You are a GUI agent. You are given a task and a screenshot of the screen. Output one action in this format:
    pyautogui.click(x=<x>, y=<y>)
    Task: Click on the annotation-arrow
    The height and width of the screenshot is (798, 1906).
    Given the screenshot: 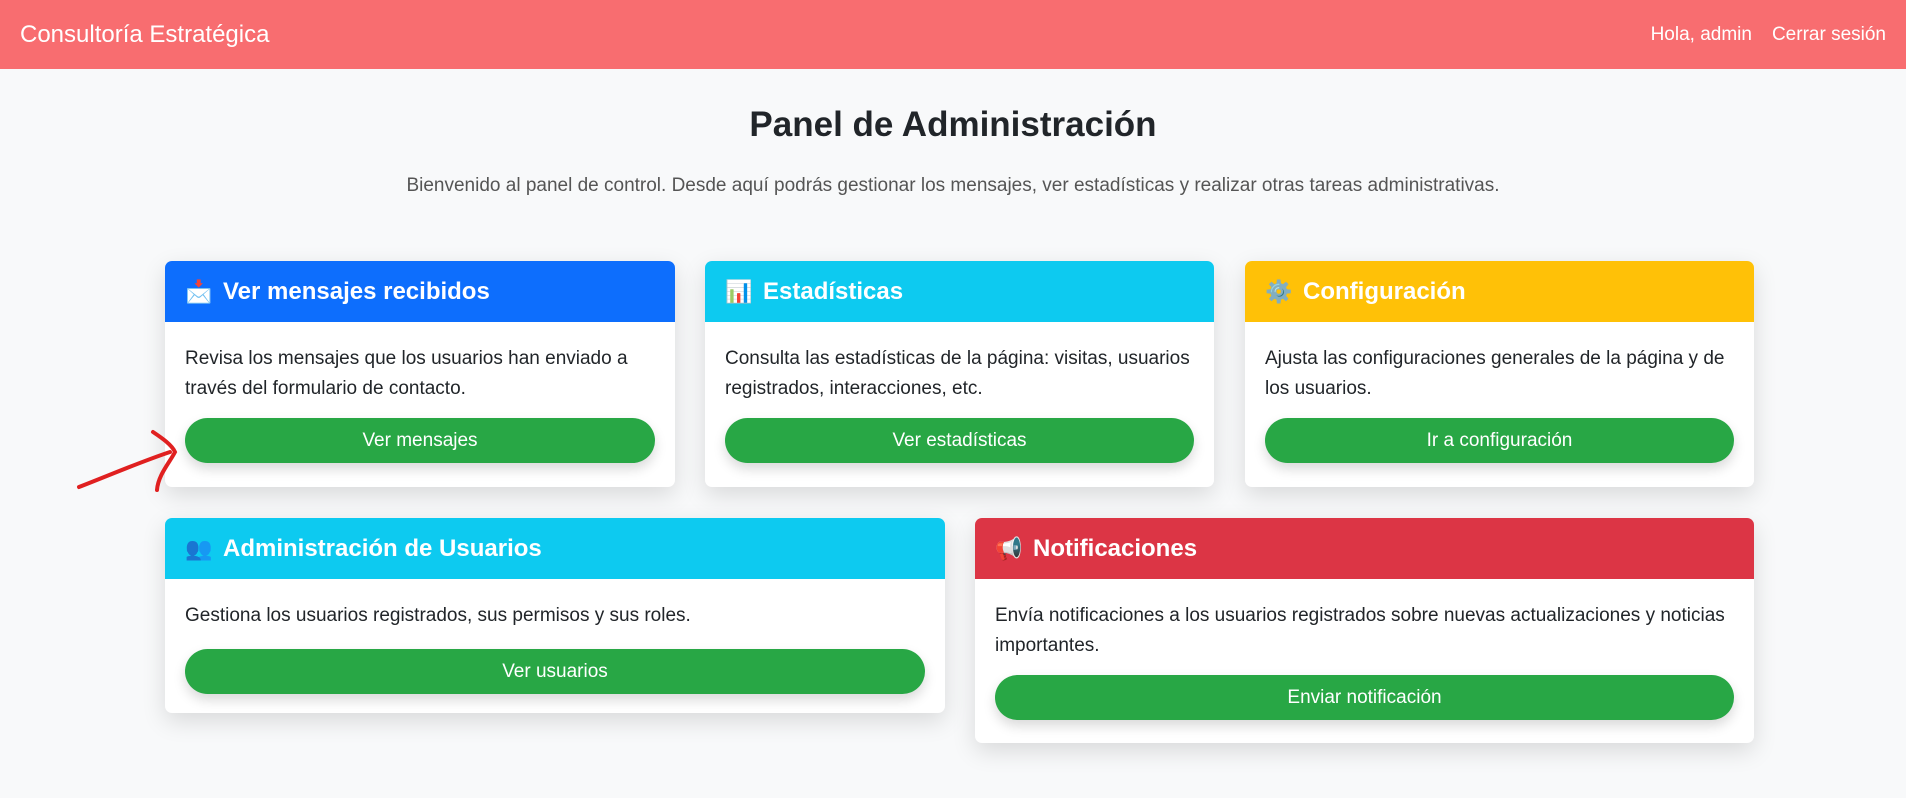 What is the action you would take?
    pyautogui.click(x=127, y=461)
    